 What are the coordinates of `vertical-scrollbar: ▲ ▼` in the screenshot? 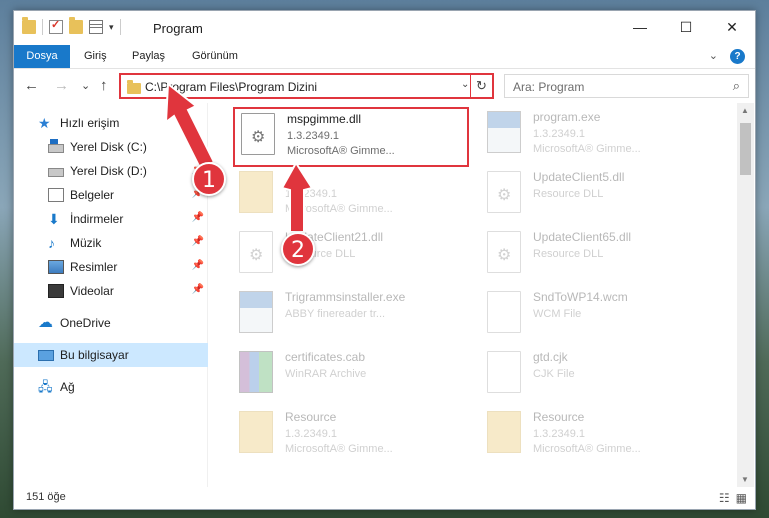 It's located at (745, 295).